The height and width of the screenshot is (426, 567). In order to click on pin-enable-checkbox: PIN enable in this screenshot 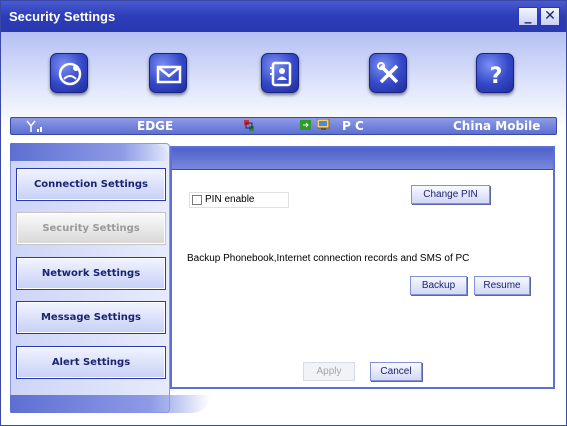, I will do `click(239, 200)`.